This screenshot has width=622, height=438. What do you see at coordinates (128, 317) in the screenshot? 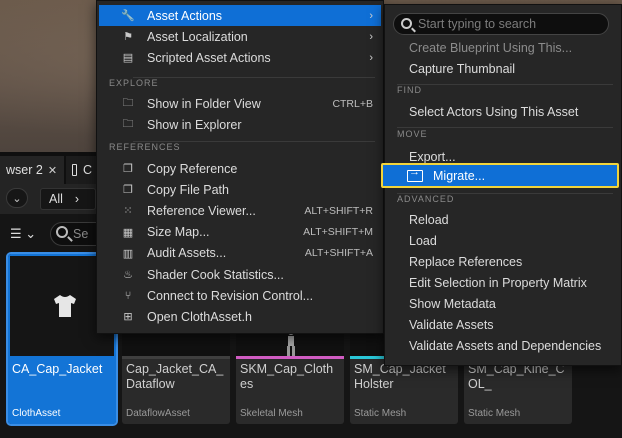
I see `cpp-file-icon: ⊞` at bounding box center [128, 317].